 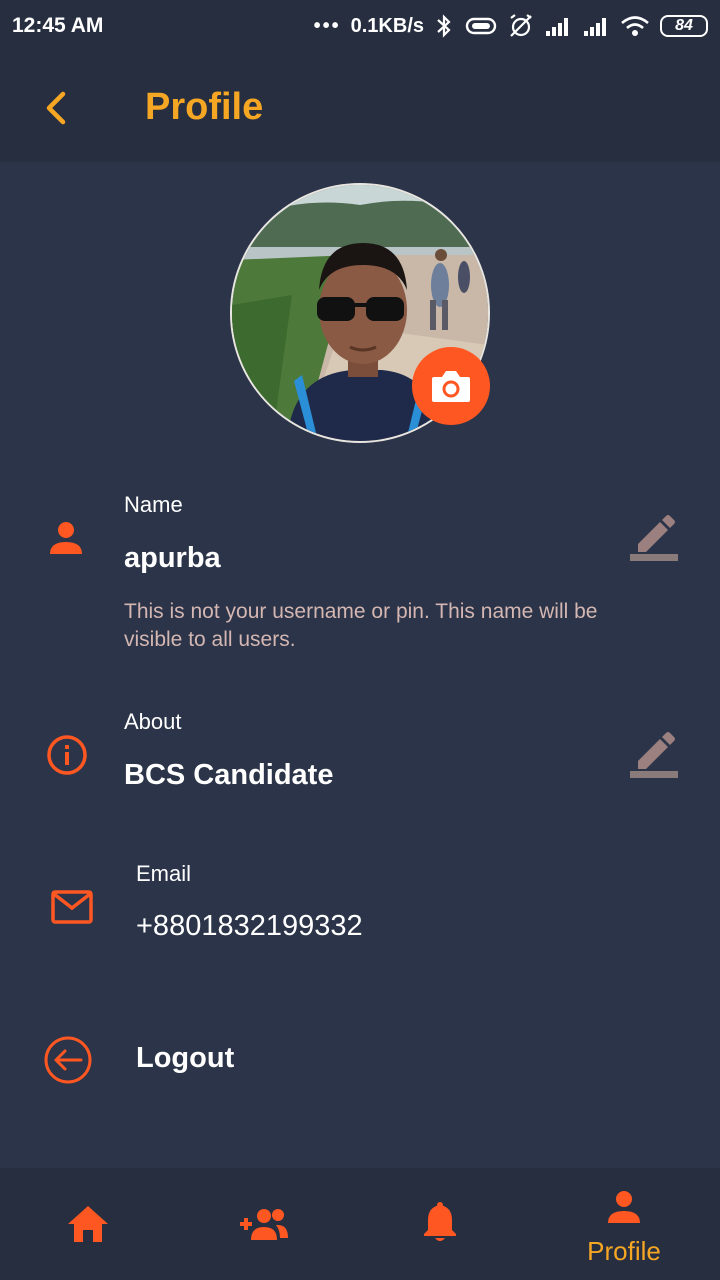 What do you see at coordinates (229, 775) in the screenshot?
I see `about-value: BCS Candidate` at bounding box center [229, 775].